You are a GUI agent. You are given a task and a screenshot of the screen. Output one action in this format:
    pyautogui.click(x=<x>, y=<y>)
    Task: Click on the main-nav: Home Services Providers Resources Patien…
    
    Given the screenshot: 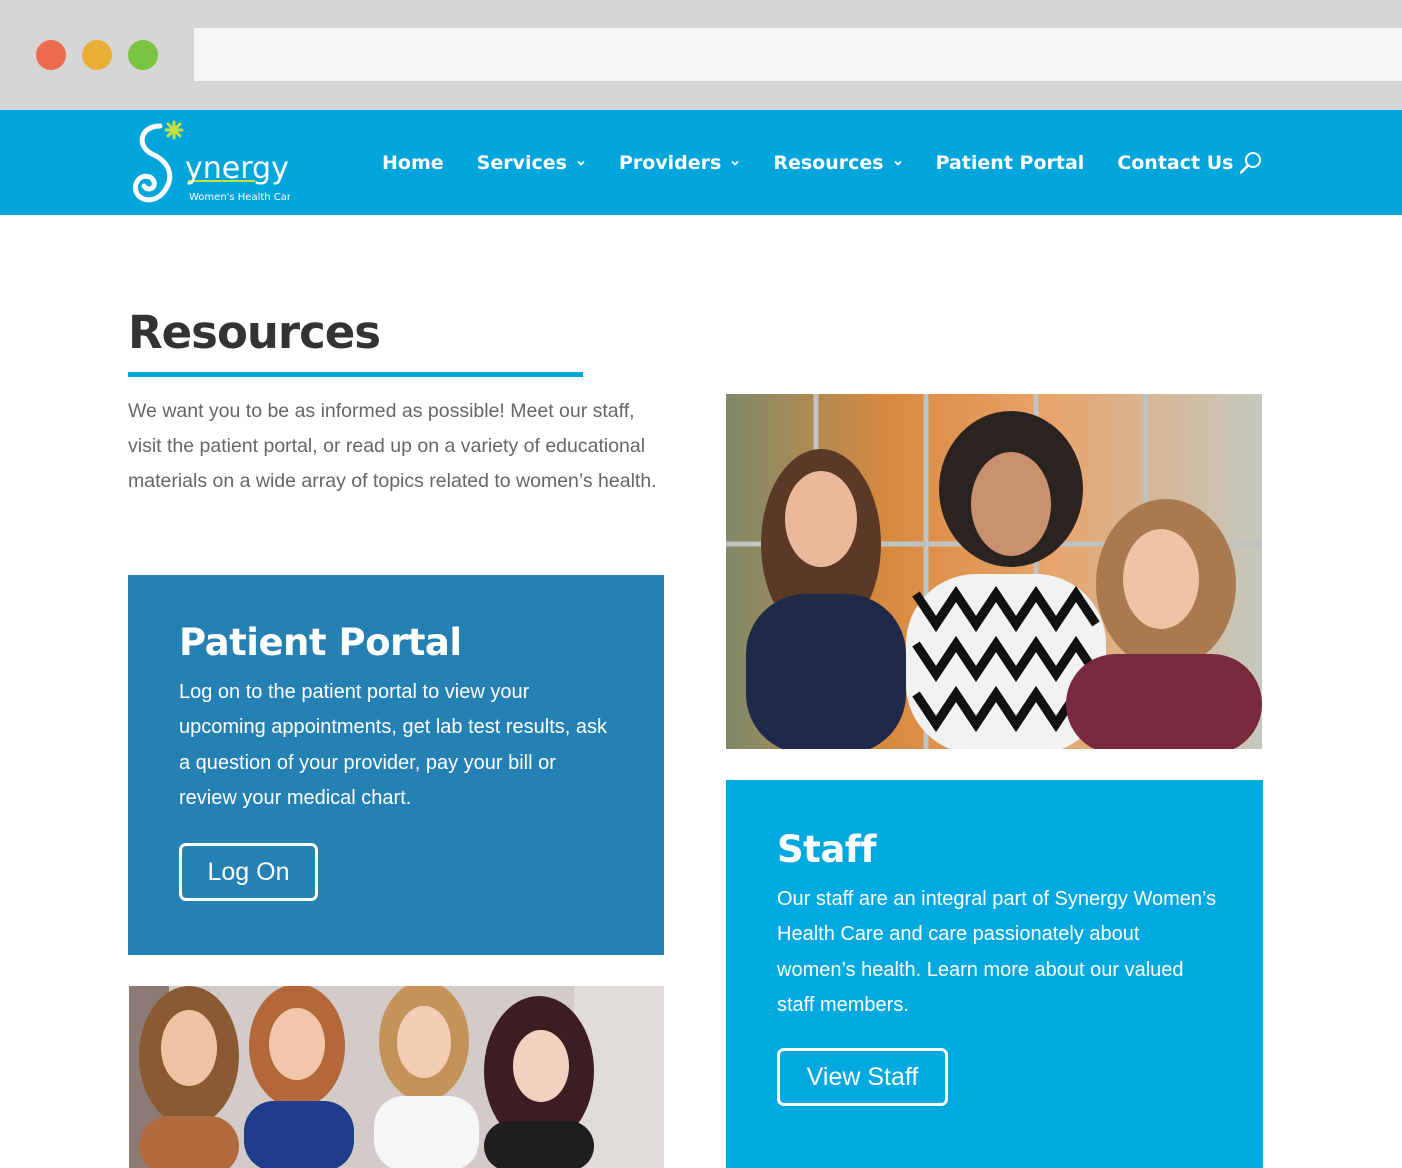 What is the action you would take?
    pyautogui.click(x=824, y=163)
    